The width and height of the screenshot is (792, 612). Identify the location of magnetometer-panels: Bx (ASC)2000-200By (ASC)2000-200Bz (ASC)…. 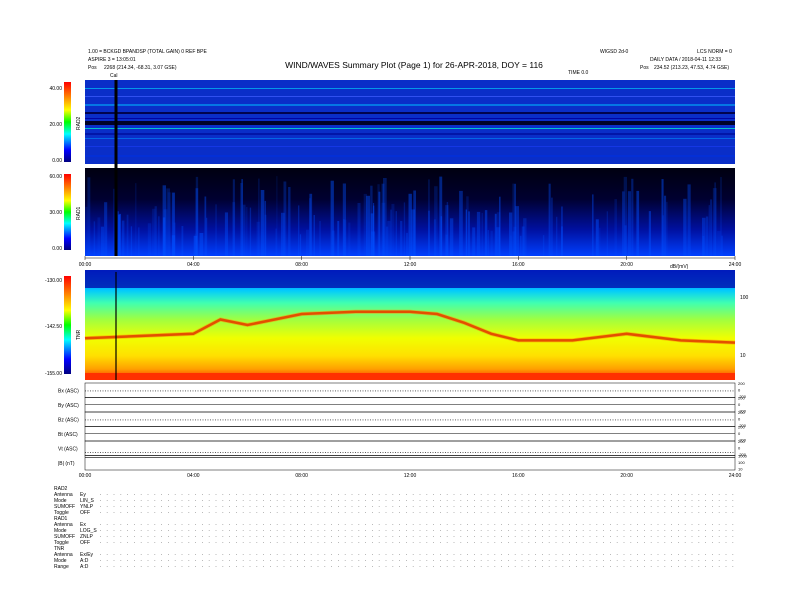
(403, 430).